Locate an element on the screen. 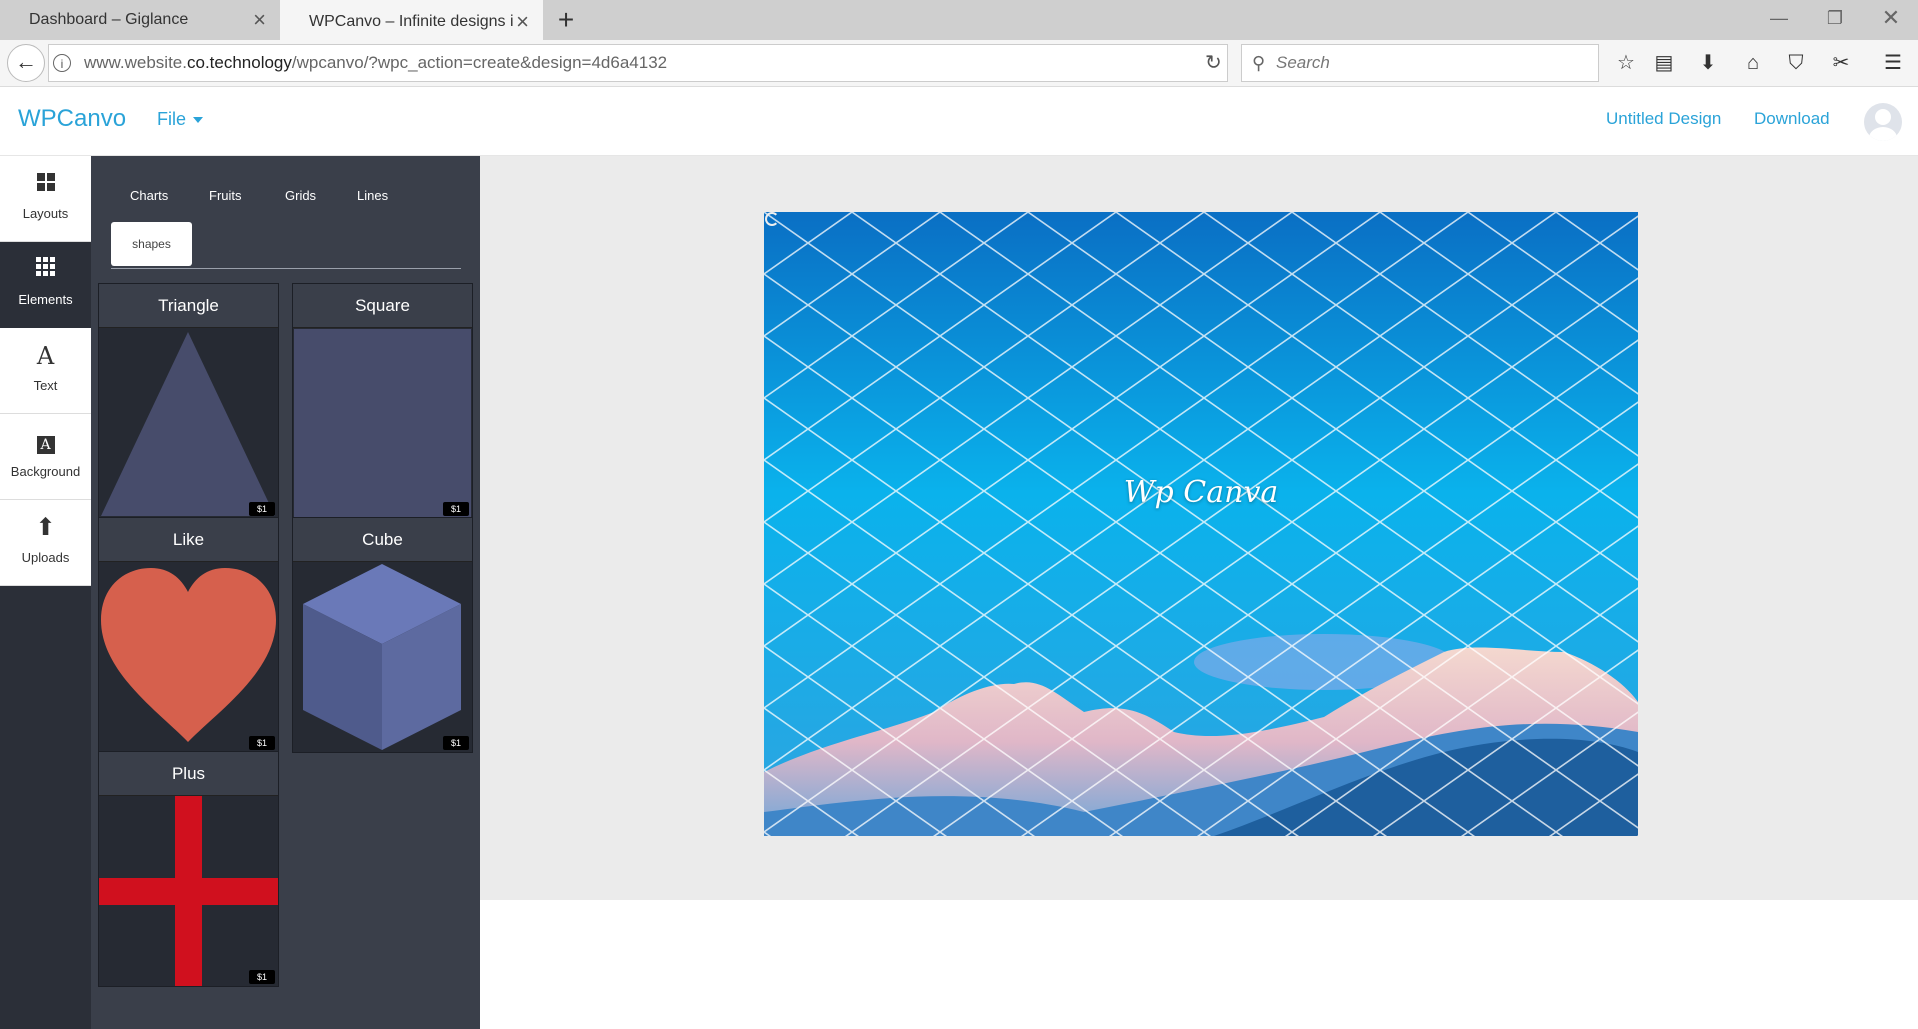 This screenshot has height=1029, width=1918. nav-label: Elements is located at coordinates (45, 299).